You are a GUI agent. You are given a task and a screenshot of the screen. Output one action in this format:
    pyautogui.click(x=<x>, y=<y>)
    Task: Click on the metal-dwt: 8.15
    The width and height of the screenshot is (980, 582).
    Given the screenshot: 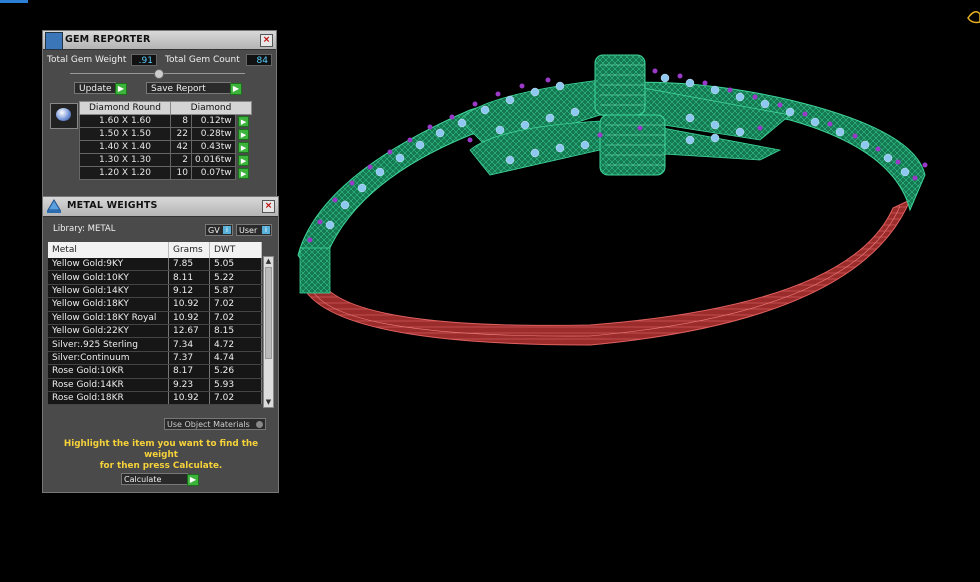 What is the action you would take?
    pyautogui.click(x=235, y=331)
    